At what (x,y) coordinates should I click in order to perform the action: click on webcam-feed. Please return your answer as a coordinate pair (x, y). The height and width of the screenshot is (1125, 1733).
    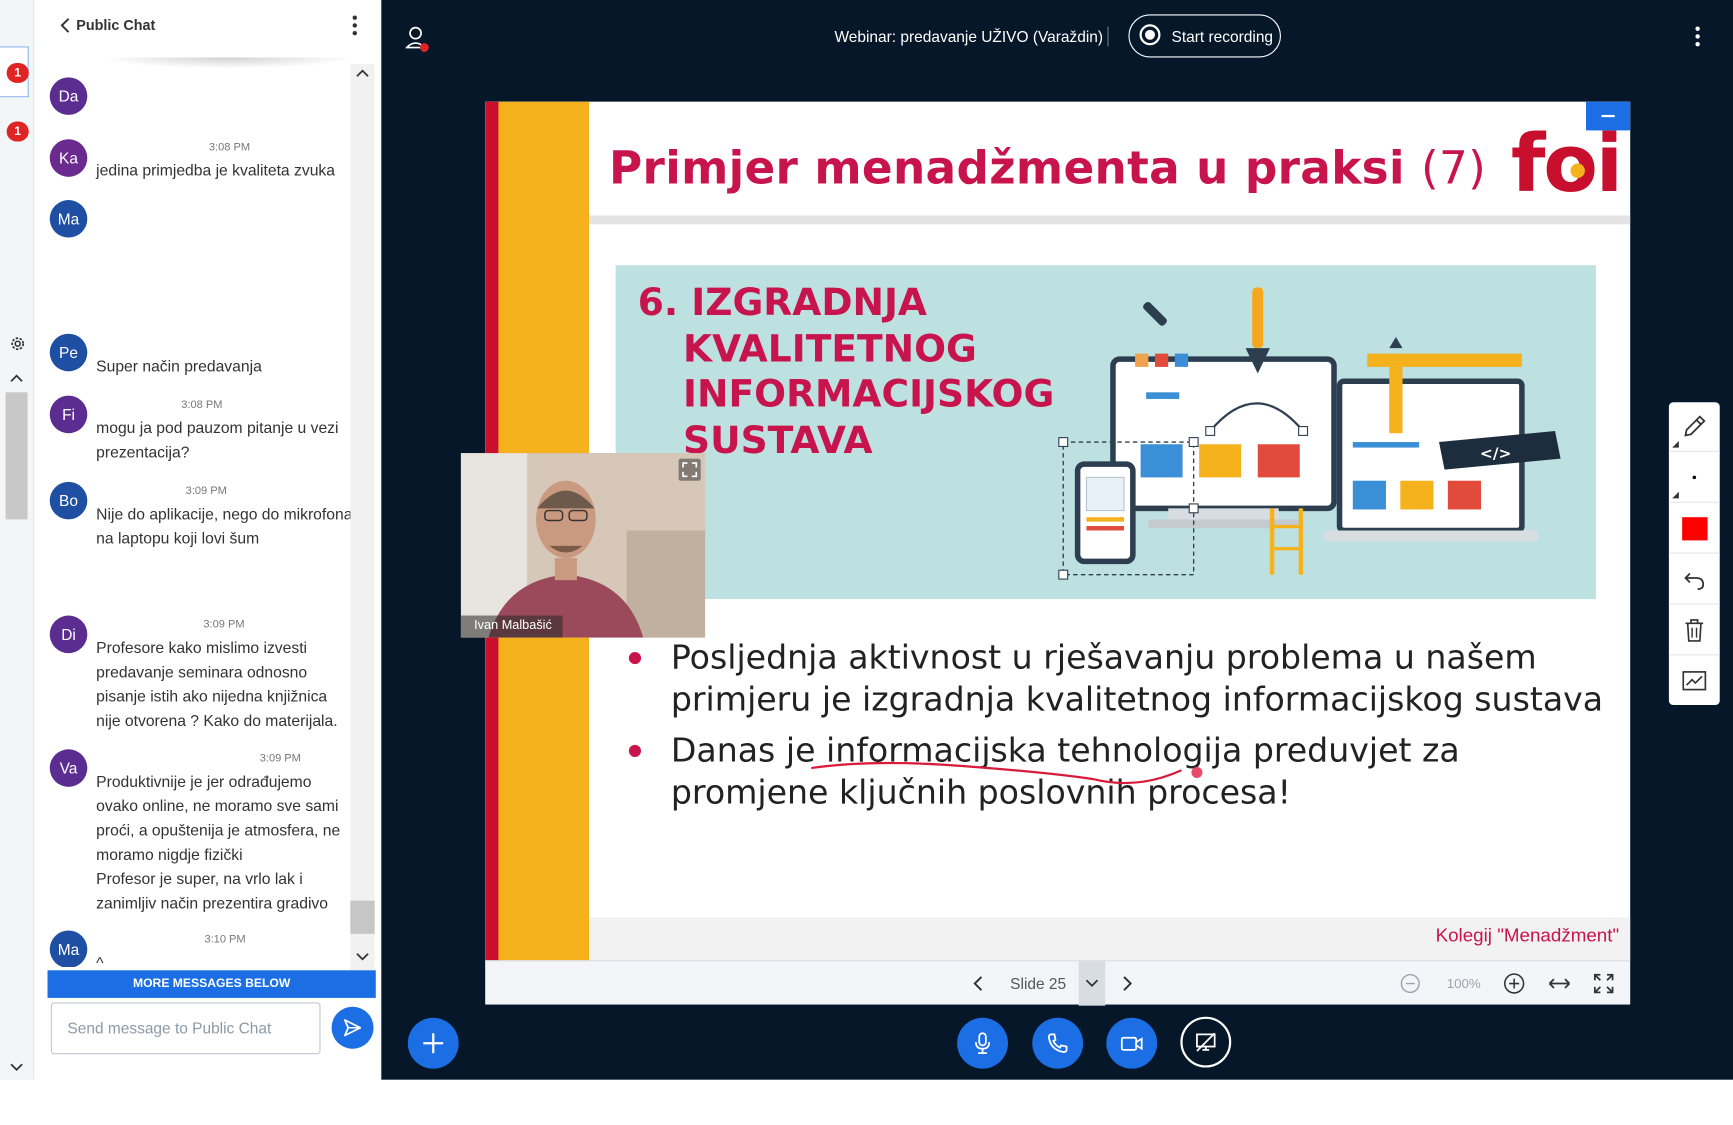
    Looking at the image, I should click on (583, 545).